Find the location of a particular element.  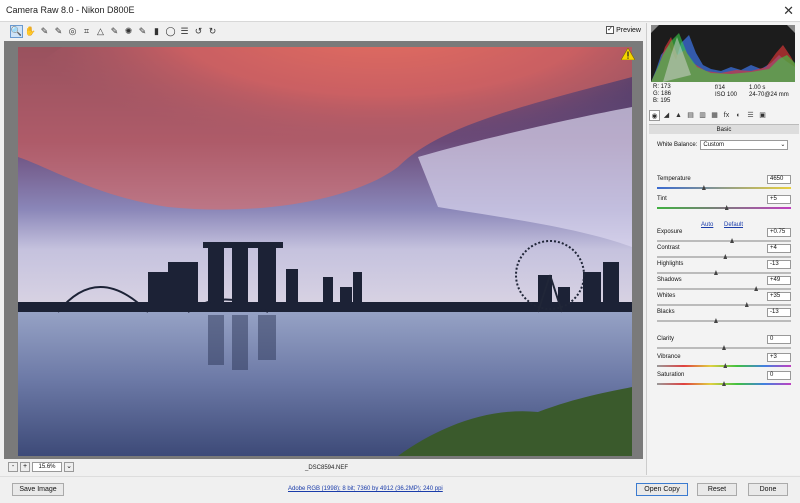

vibrance-slider-row: Vibrance +3 is located at coordinates (724, 361).